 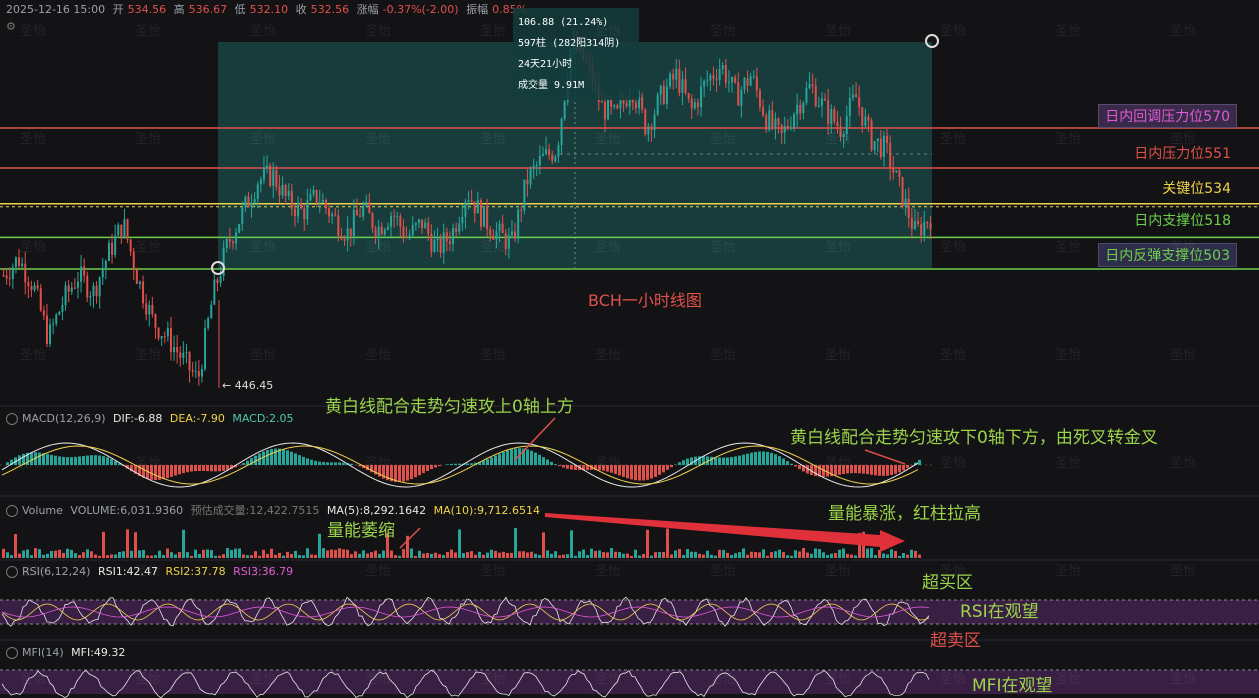 What do you see at coordinates (563, 22) in the screenshot?
I see `tooltip-change: 106.88 (21.24%)` at bounding box center [563, 22].